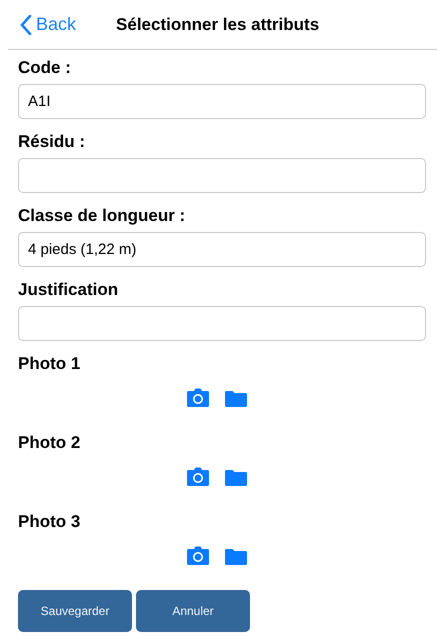 This screenshot has width=437, height=640. Describe the element at coordinates (50, 364) in the screenshot. I see `photo-label: Photo 1` at that location.